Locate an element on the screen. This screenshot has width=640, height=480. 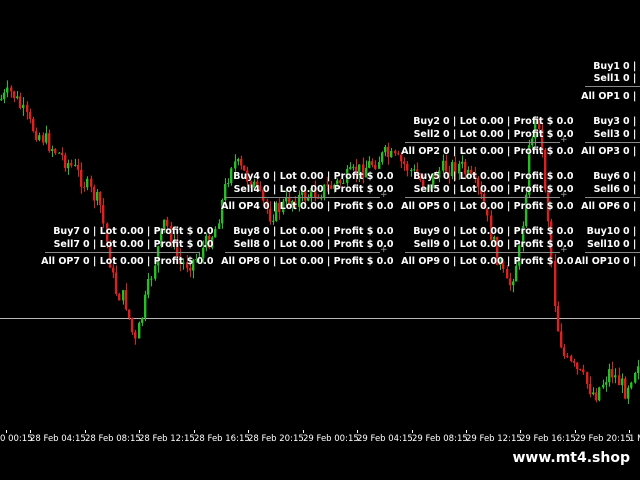
value-allop9: 0 | Lot 0.00 | Profit $ 0.0 is located at coordinates (508, 261).